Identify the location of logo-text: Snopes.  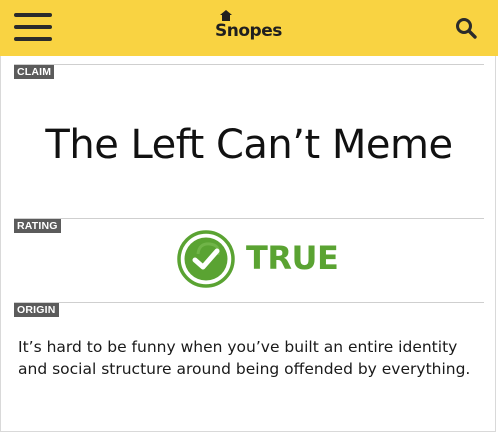
(248, 31).